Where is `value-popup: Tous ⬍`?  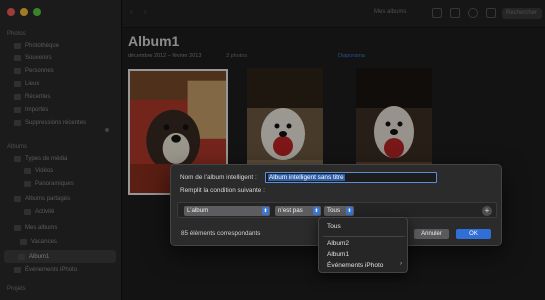 value-popup: Tous ⬍ is located at coordinates (339, 211).